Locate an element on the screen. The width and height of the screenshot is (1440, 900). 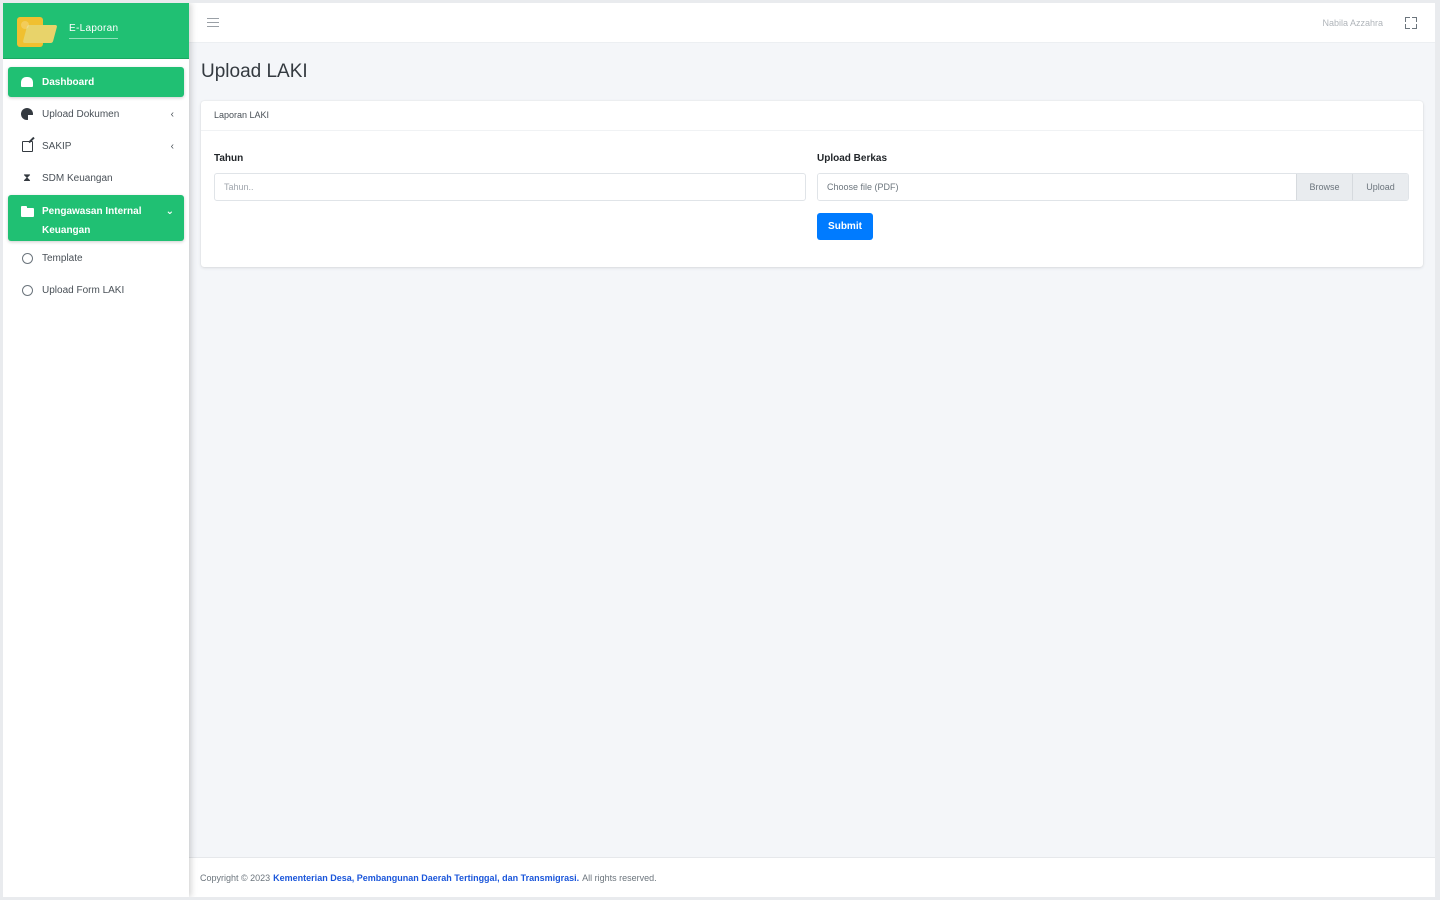
sidebar-item-pengawasan-internal-keuangan: Pengawasan Internal Keuangan ⌄ is located at coordinates (96, 218).